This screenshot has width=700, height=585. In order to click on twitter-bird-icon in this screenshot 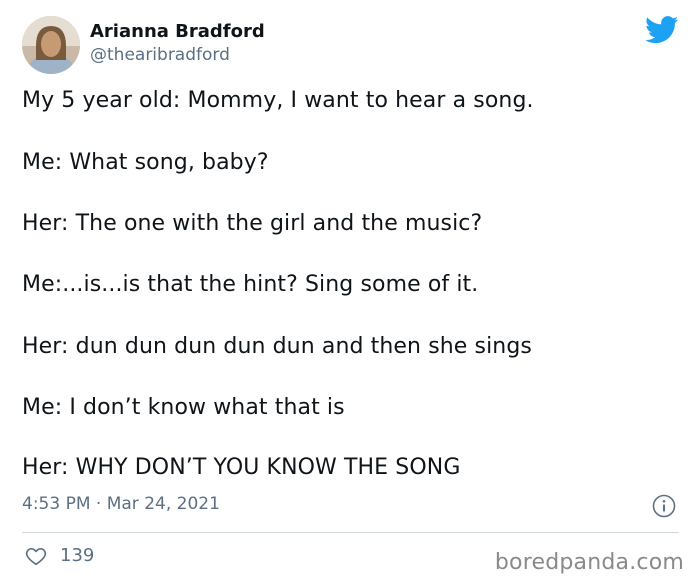, I will do `click(662, 30)`.